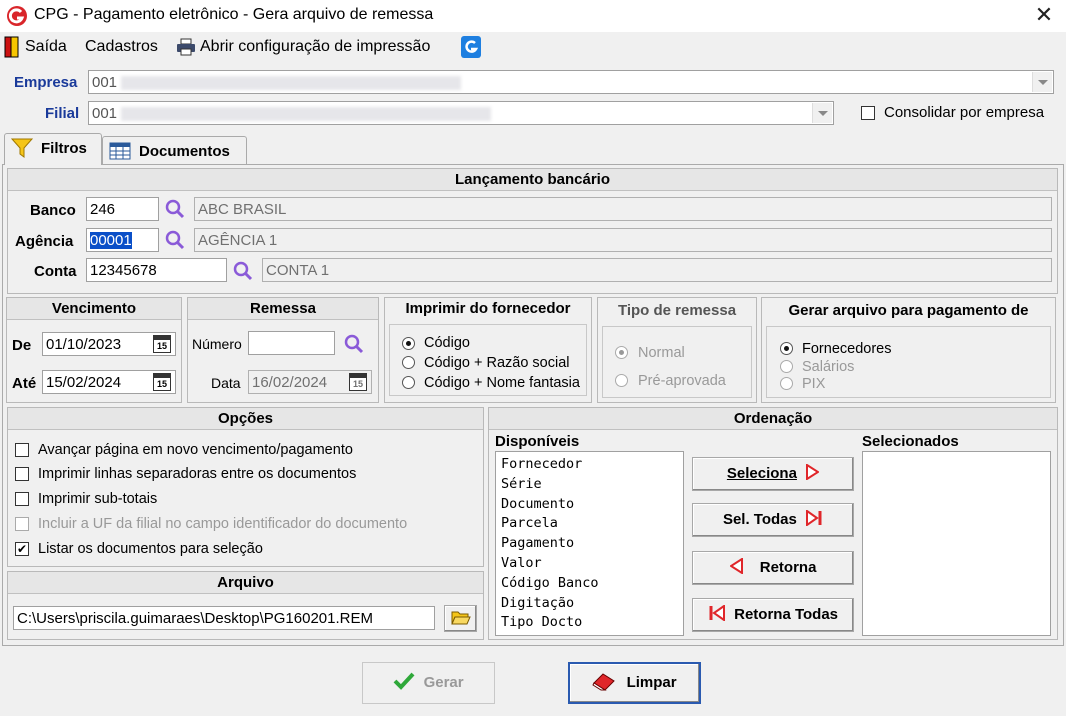 This screenshot has width=1066, height=716. I want to click on banco-input: 246, so click(122, 209).